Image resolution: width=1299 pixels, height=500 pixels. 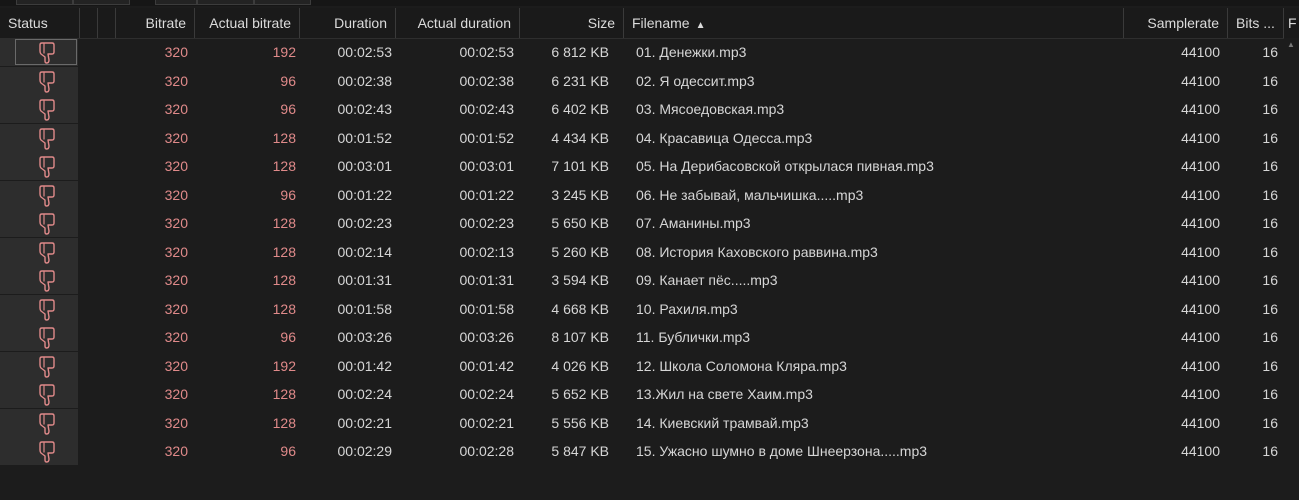 I want to click on size-cell: 3 245 KB, so click(x=580, y=194).